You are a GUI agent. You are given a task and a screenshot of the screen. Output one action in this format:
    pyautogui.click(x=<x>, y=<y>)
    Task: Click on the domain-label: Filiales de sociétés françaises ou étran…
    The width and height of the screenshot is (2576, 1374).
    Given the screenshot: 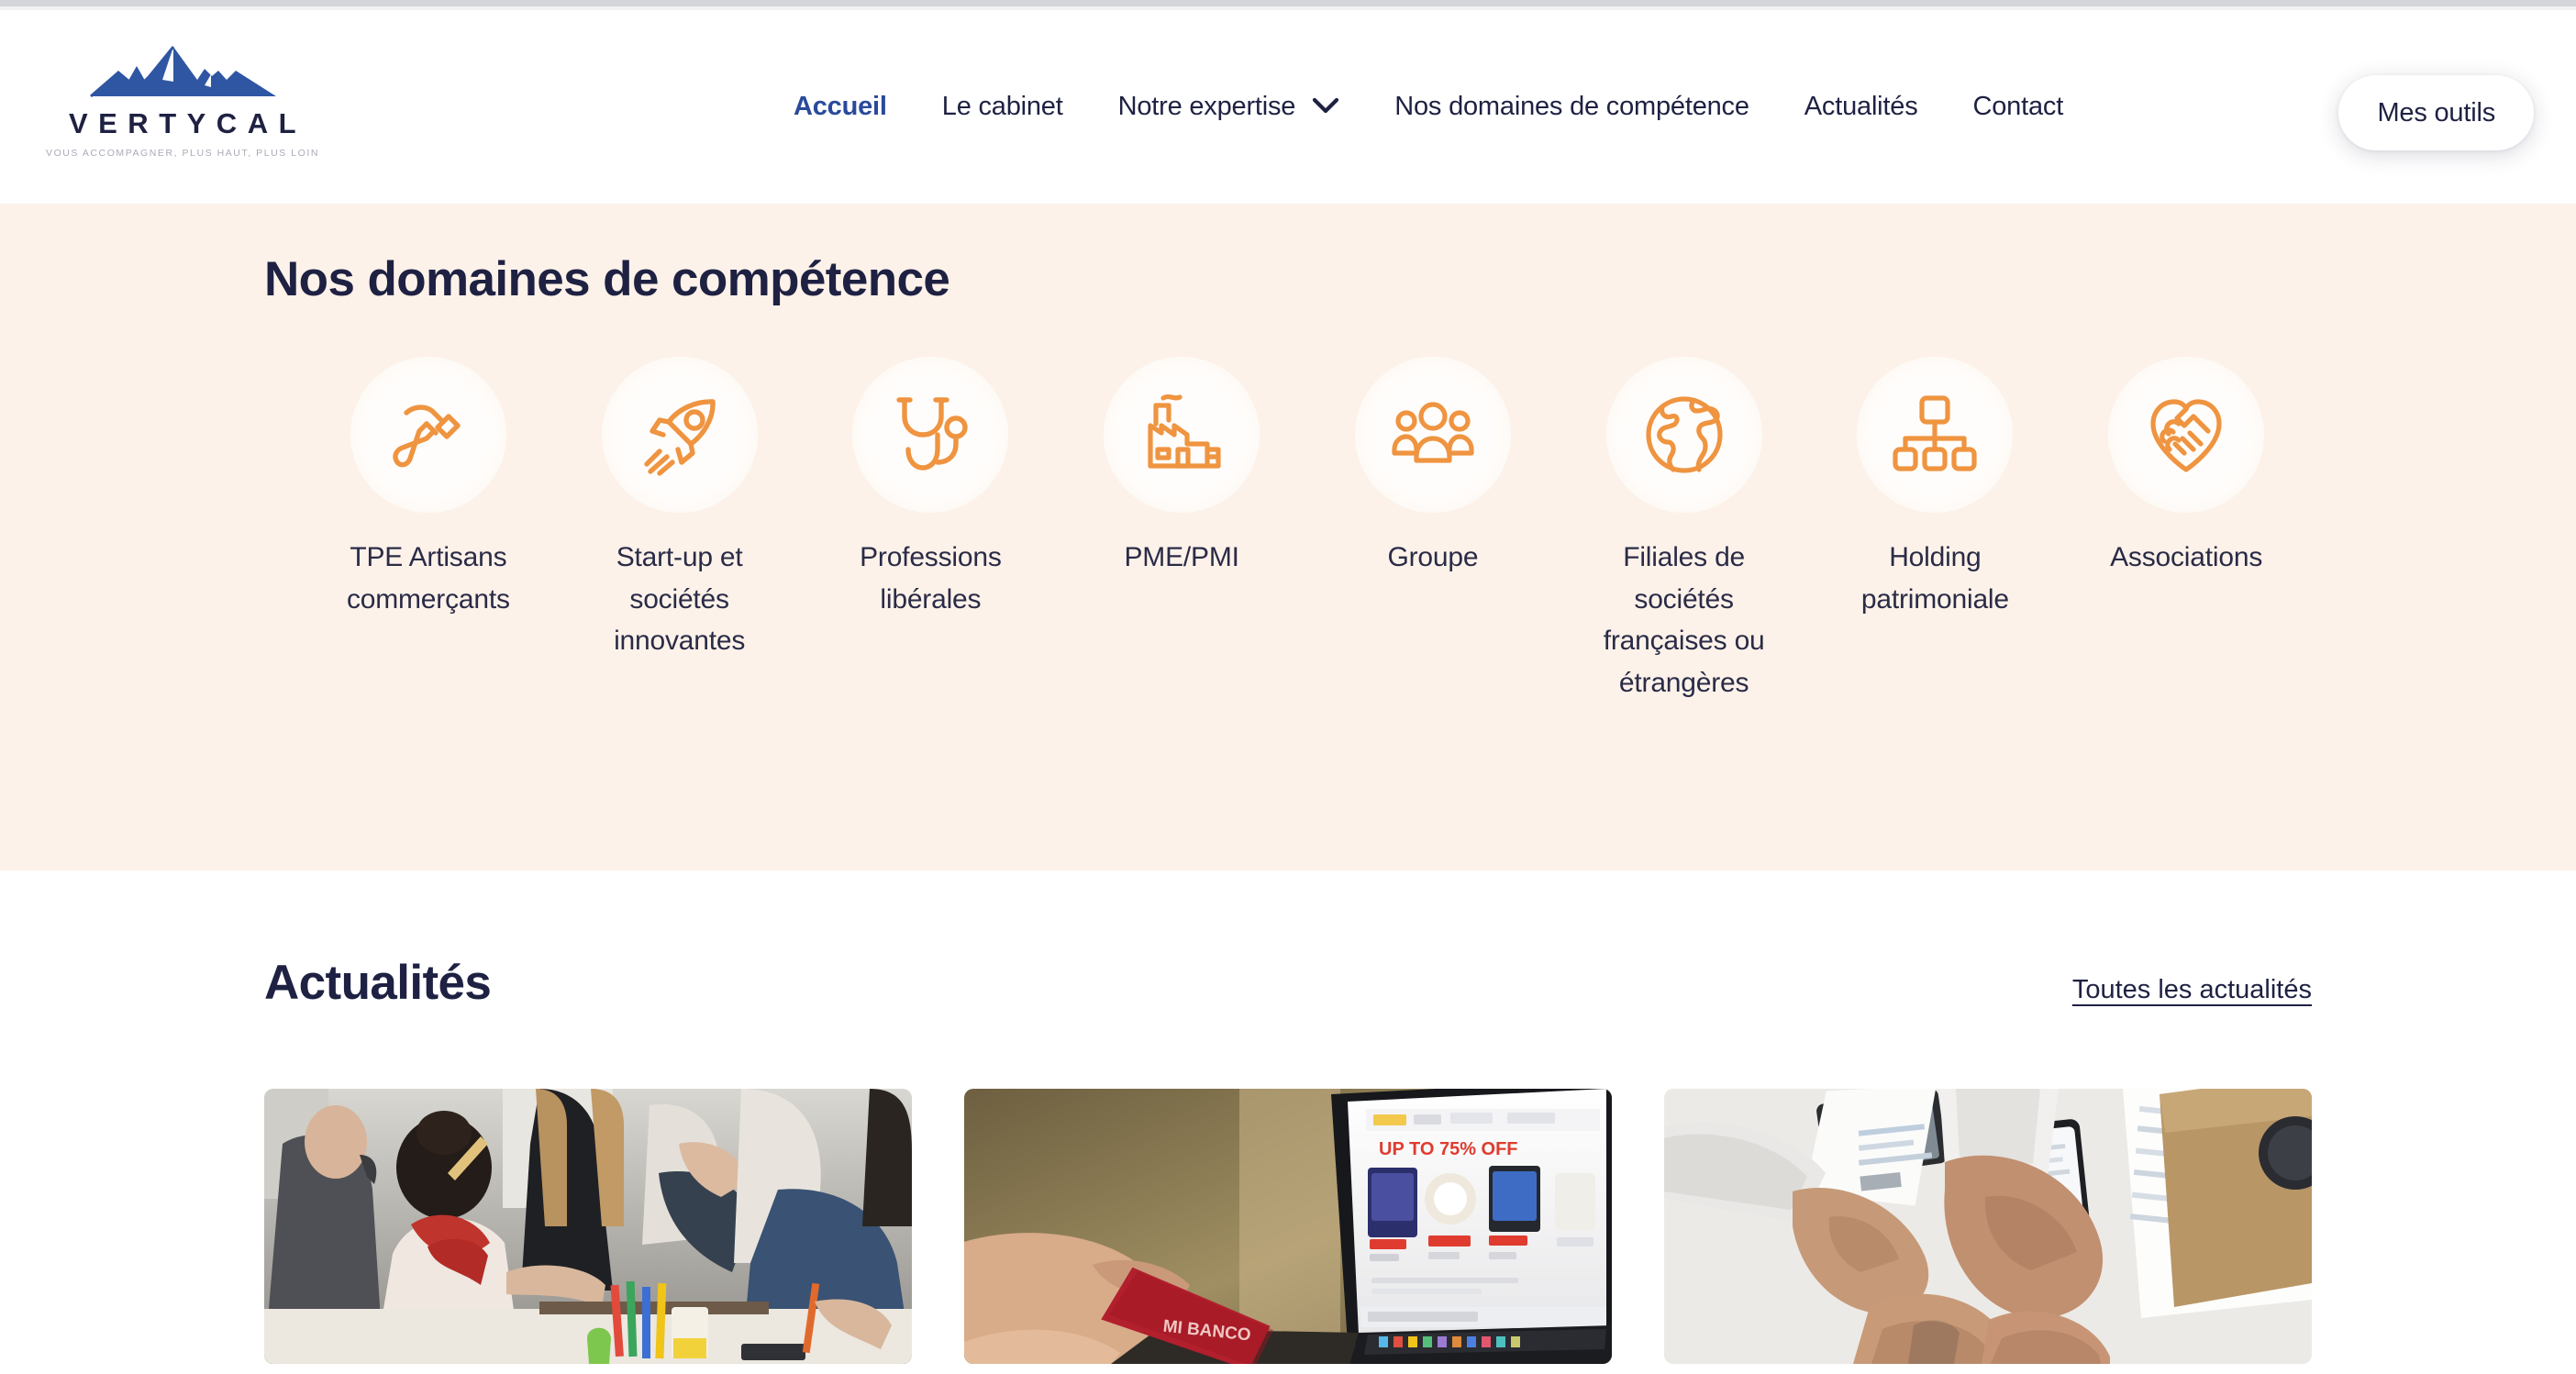 What is the action you would take?
    pyautogui.click(x=1684, y=620)
    